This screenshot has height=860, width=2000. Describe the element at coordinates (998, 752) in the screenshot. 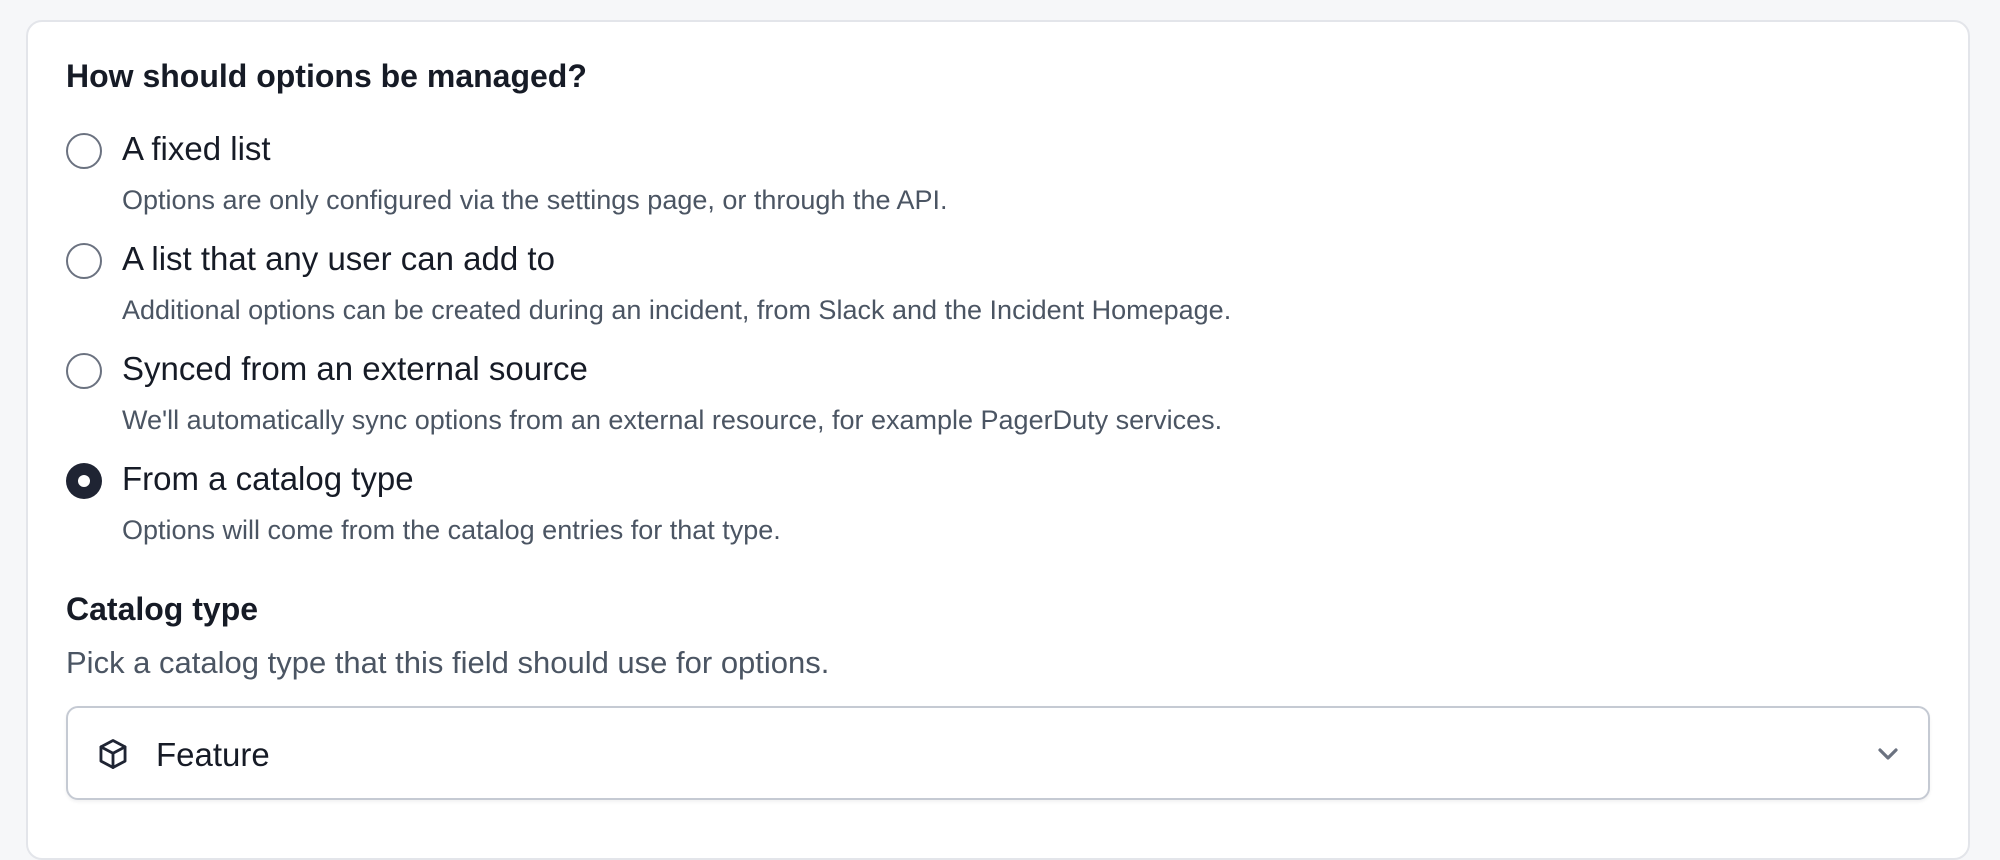

I see `catalog-type-select: Feature` at that location.